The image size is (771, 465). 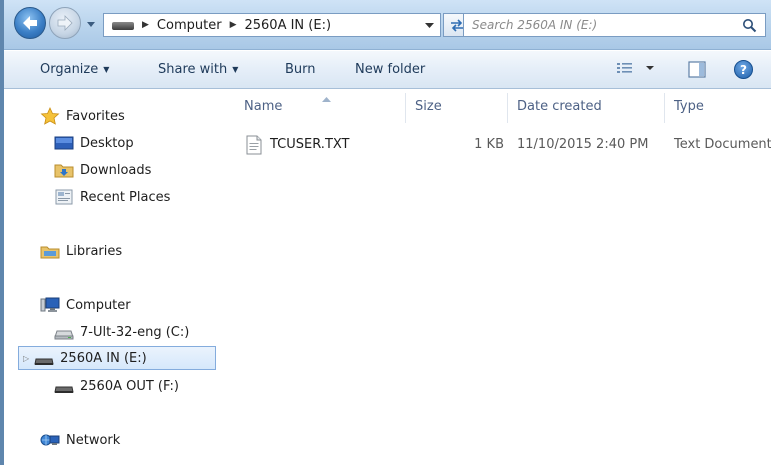 I want to click on nav-network-label: Network, so click(x=93, y=440).